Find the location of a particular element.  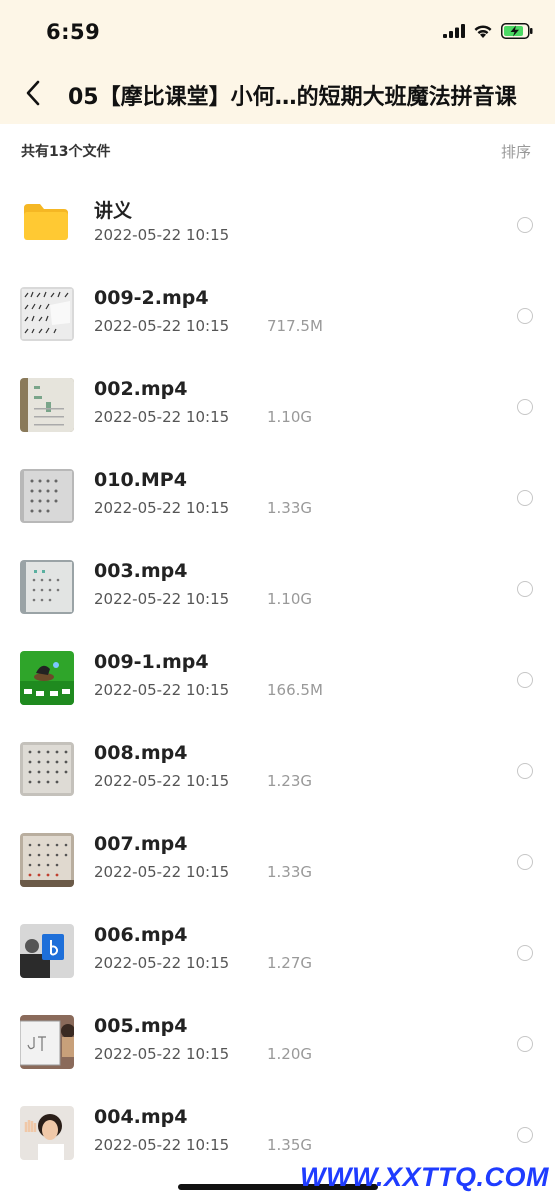

file-name: 003.mp4 is located at coordinates (141, 571).